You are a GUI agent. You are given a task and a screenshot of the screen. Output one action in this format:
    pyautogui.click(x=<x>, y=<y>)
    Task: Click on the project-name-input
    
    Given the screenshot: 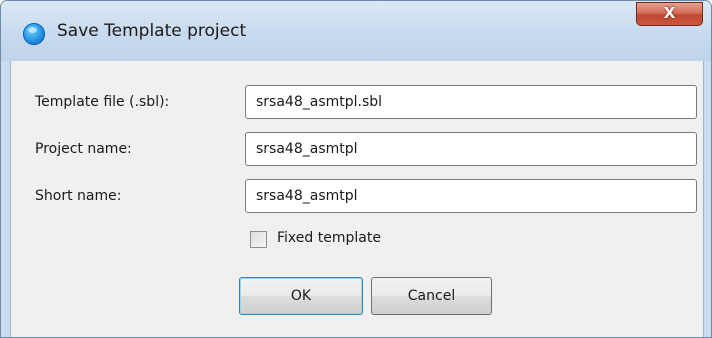 What is the action you would take?
    pyautogui.click(x=471, y=149)
    